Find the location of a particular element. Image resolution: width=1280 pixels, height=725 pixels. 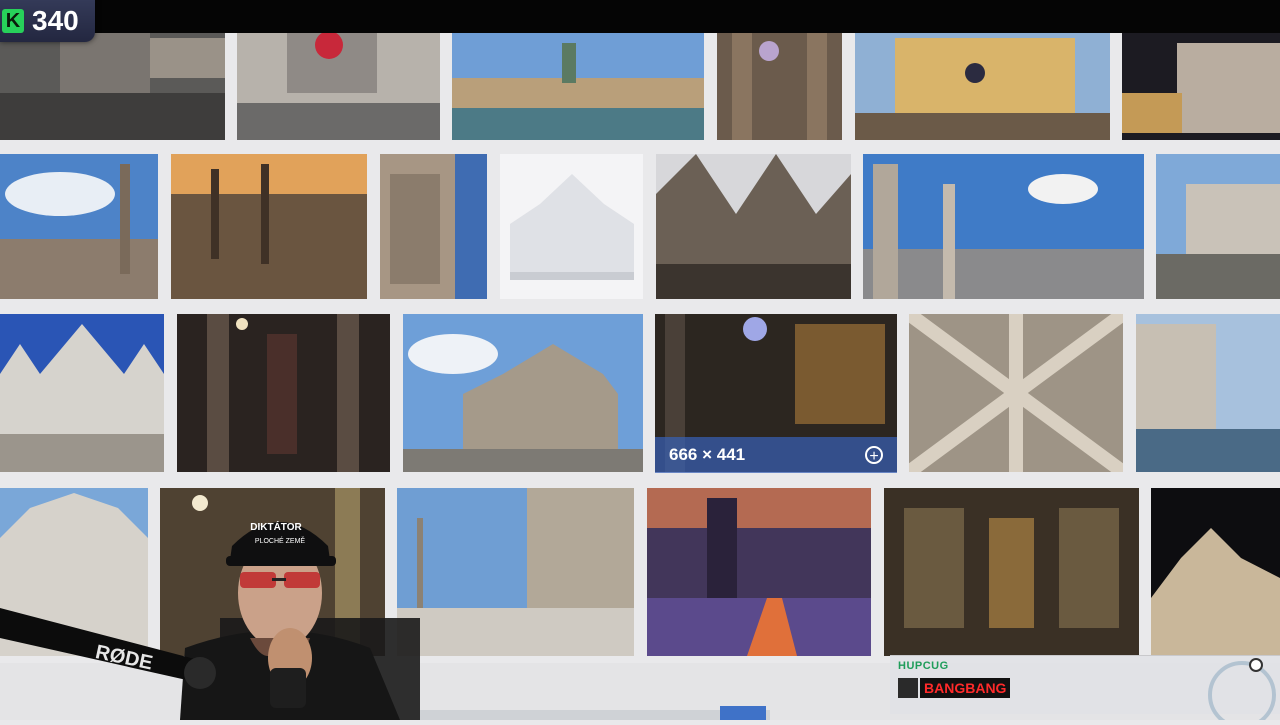

viewer-count-badge: K 340 is located at coordinates (47, 21).